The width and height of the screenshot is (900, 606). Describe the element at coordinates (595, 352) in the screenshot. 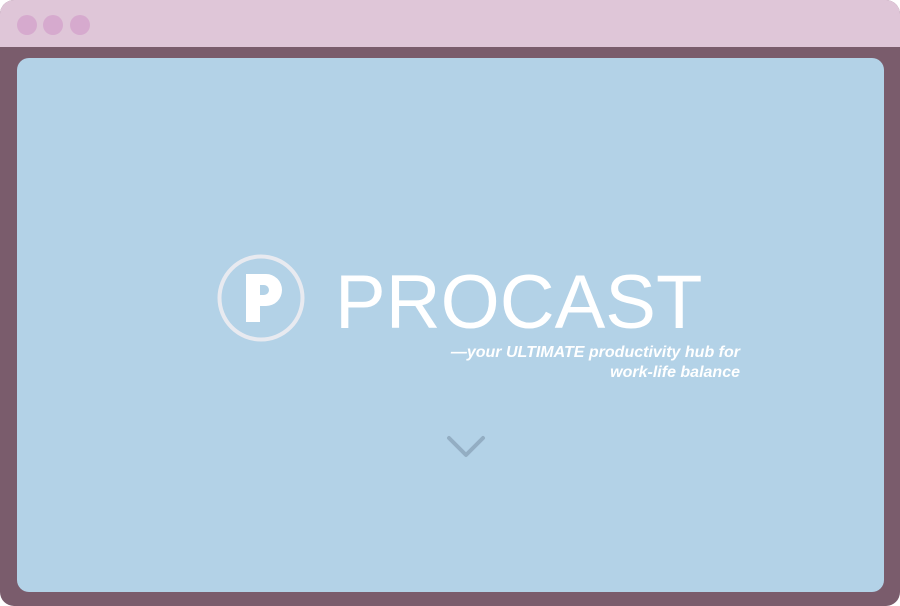

I see `tagline-line-1: —your ULTIMATE productivity hub for` at that location.